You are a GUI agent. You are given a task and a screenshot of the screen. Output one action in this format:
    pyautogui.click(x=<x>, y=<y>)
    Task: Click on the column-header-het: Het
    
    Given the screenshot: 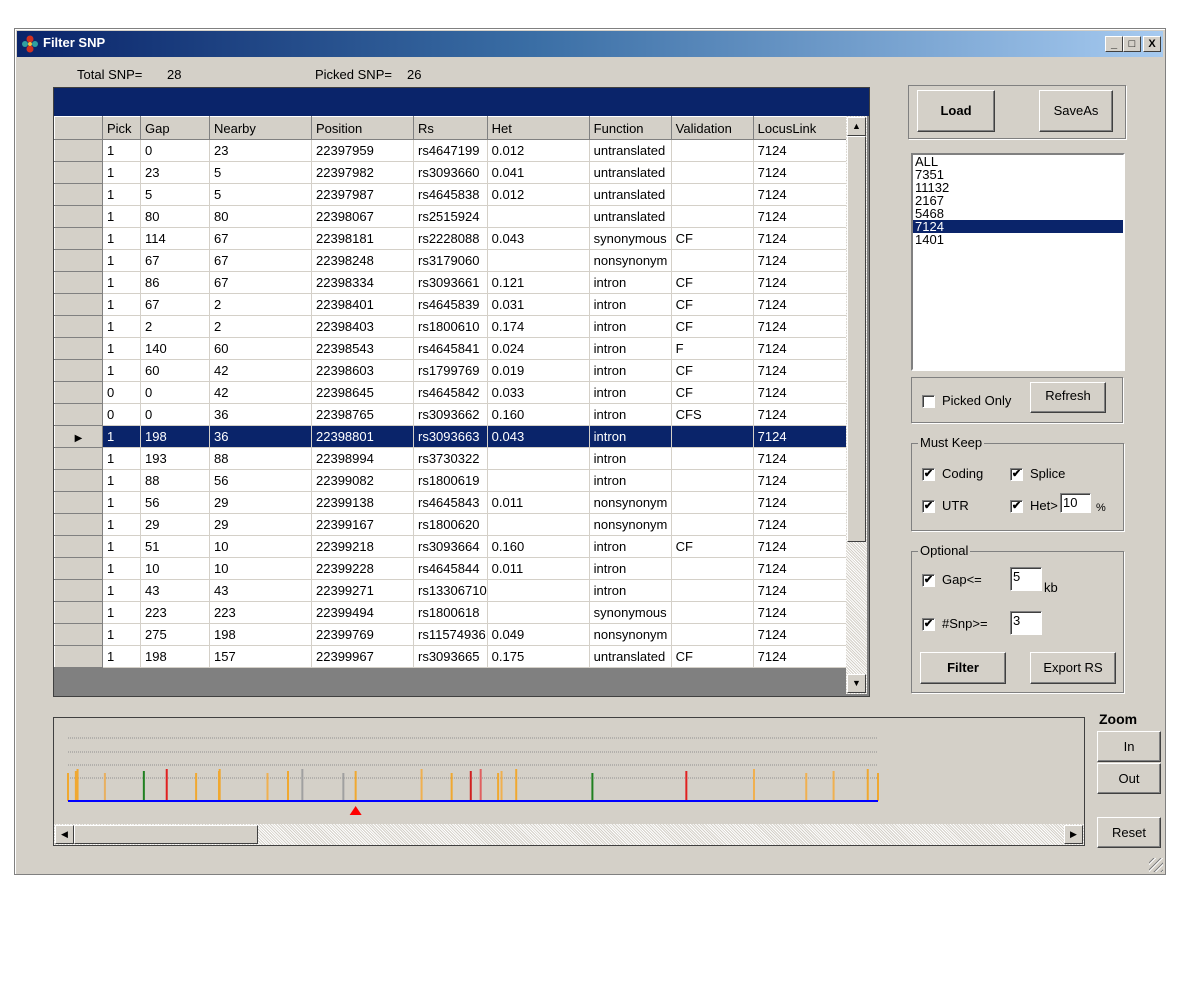 What is the action you would take?
    pyautogui.click(x=538, y=128)
    